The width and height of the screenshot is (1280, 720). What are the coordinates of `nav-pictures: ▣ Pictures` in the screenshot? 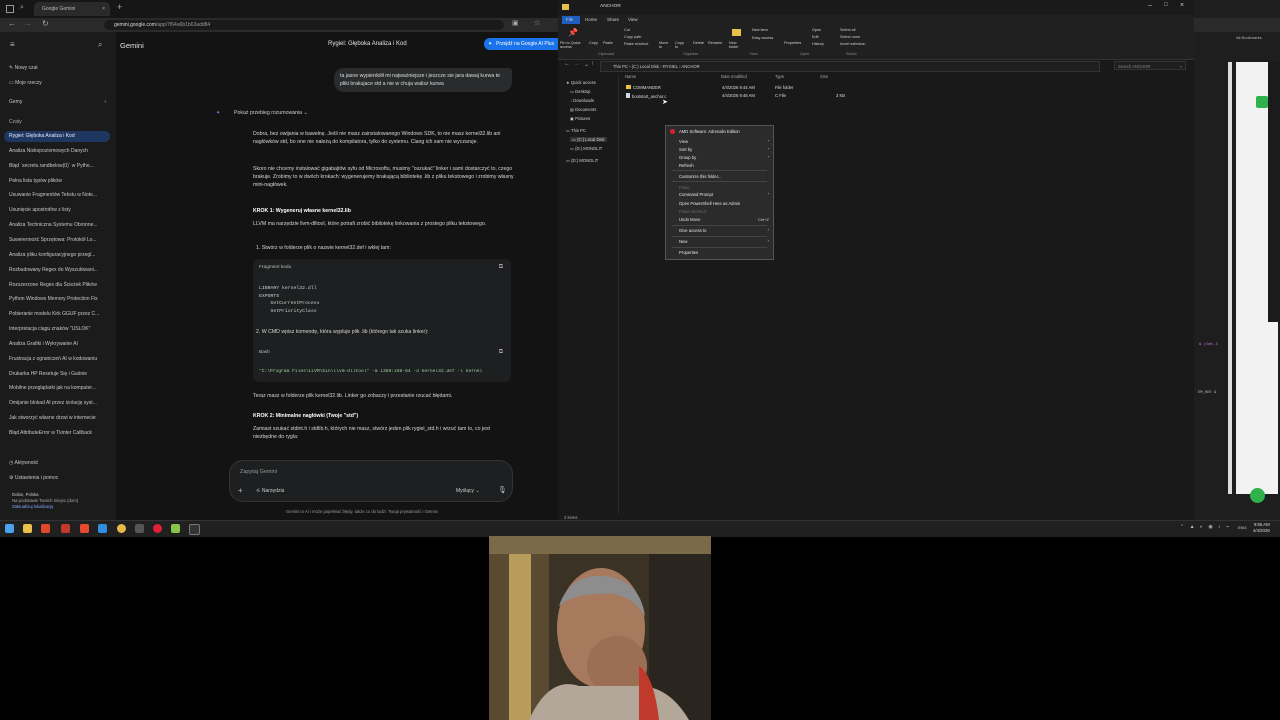 It's located at (580, 118).